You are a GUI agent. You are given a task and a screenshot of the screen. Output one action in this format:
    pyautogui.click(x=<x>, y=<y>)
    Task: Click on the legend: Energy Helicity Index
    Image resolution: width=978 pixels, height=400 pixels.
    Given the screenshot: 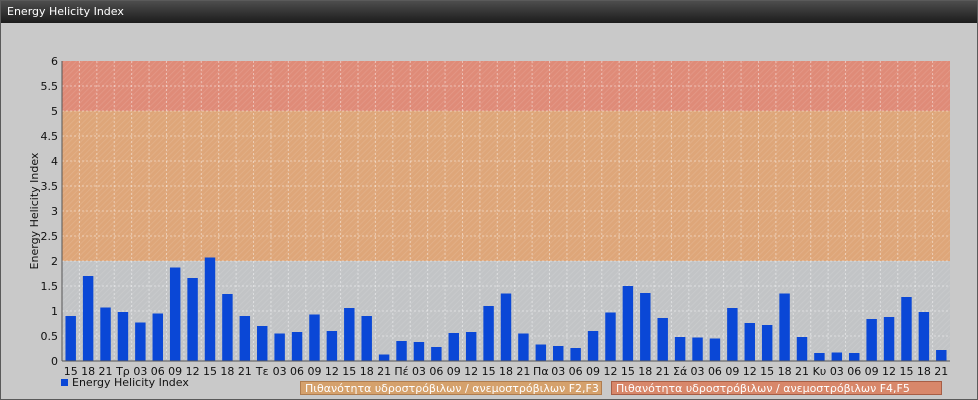 What is the action you would take?
    pyautogui.click(x=125, y=382)
    